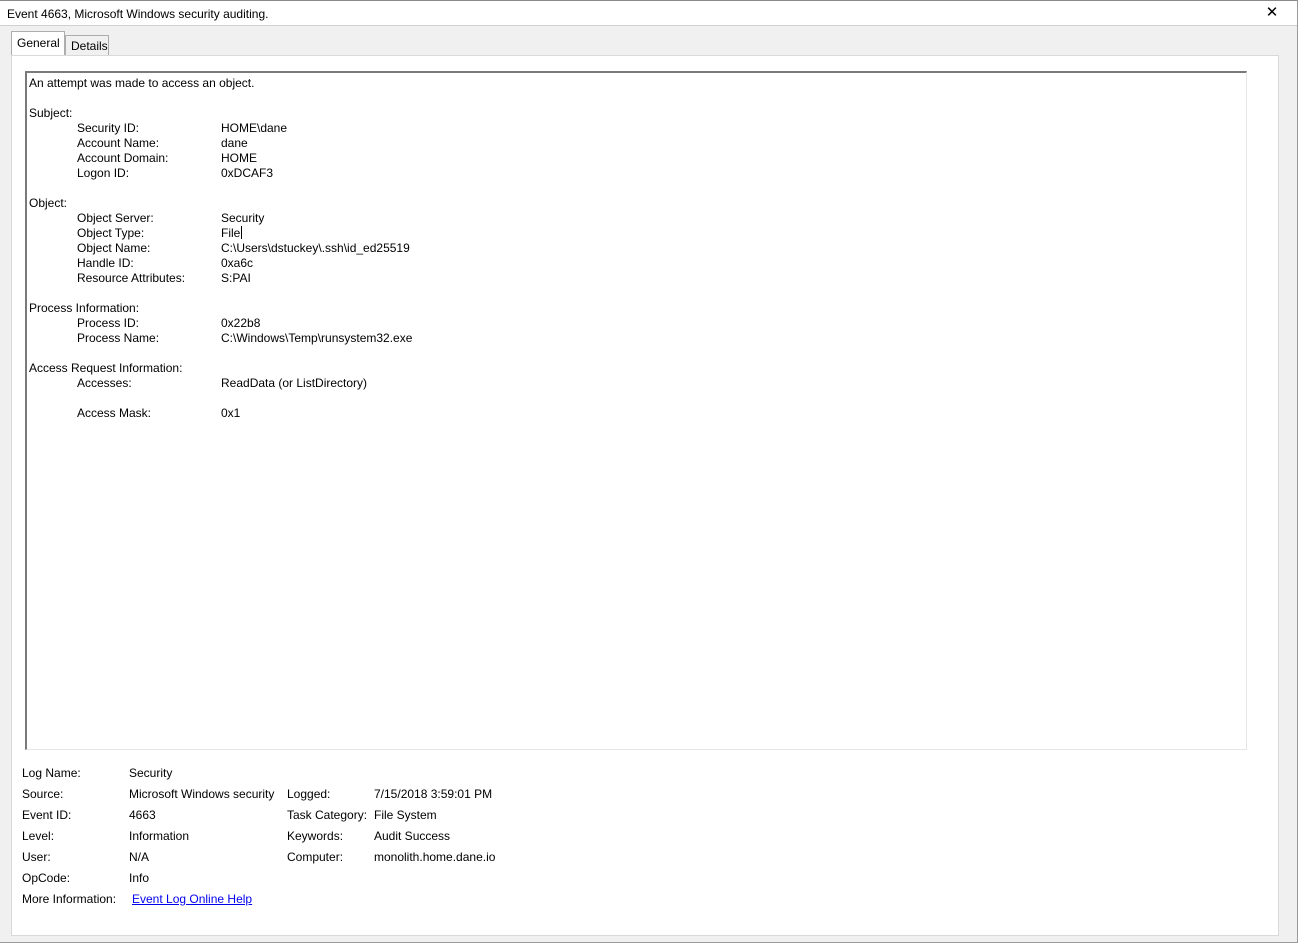 The image size is (1301, 945). What do you see at coordinates (237, 263) in the screenshot?
I see `field-value: 0xa6c` at bounding box center [237, 263].